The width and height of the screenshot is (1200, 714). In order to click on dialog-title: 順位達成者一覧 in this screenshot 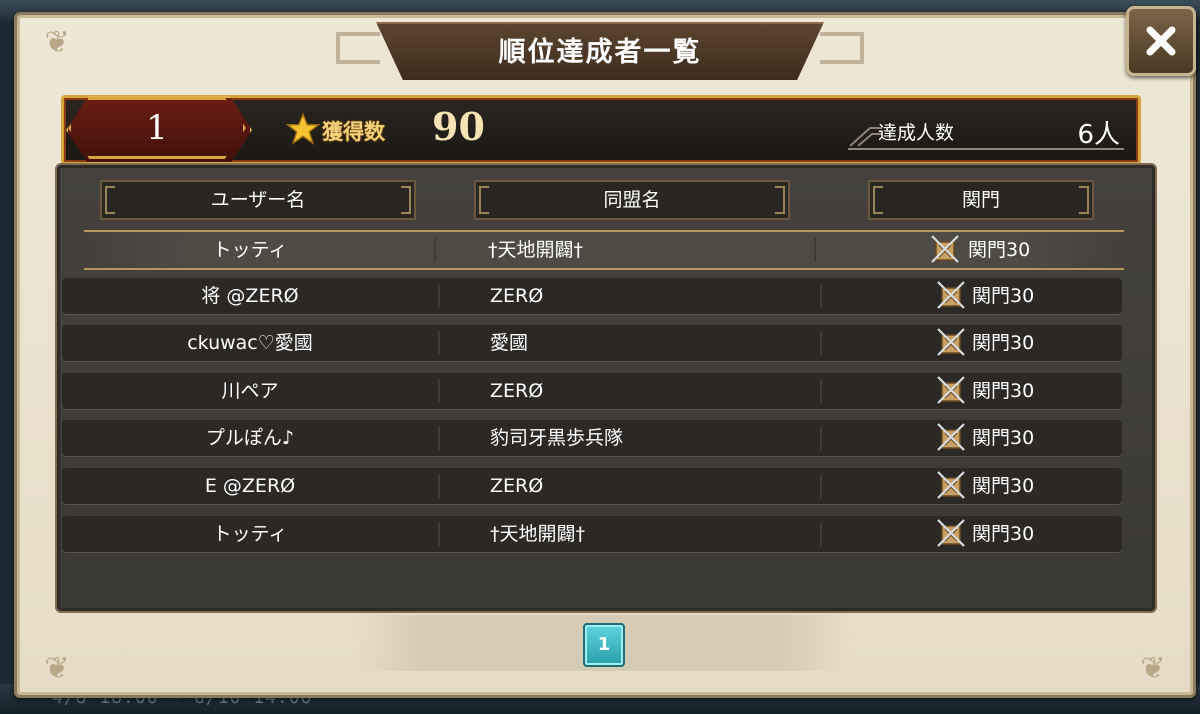, I will do `click(600, 52)`.